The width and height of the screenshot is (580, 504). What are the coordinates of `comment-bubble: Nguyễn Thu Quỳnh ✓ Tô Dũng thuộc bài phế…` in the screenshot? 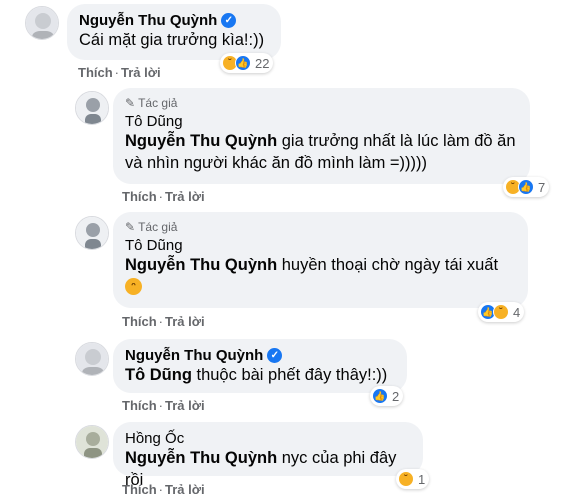 It's located at (260, 366).